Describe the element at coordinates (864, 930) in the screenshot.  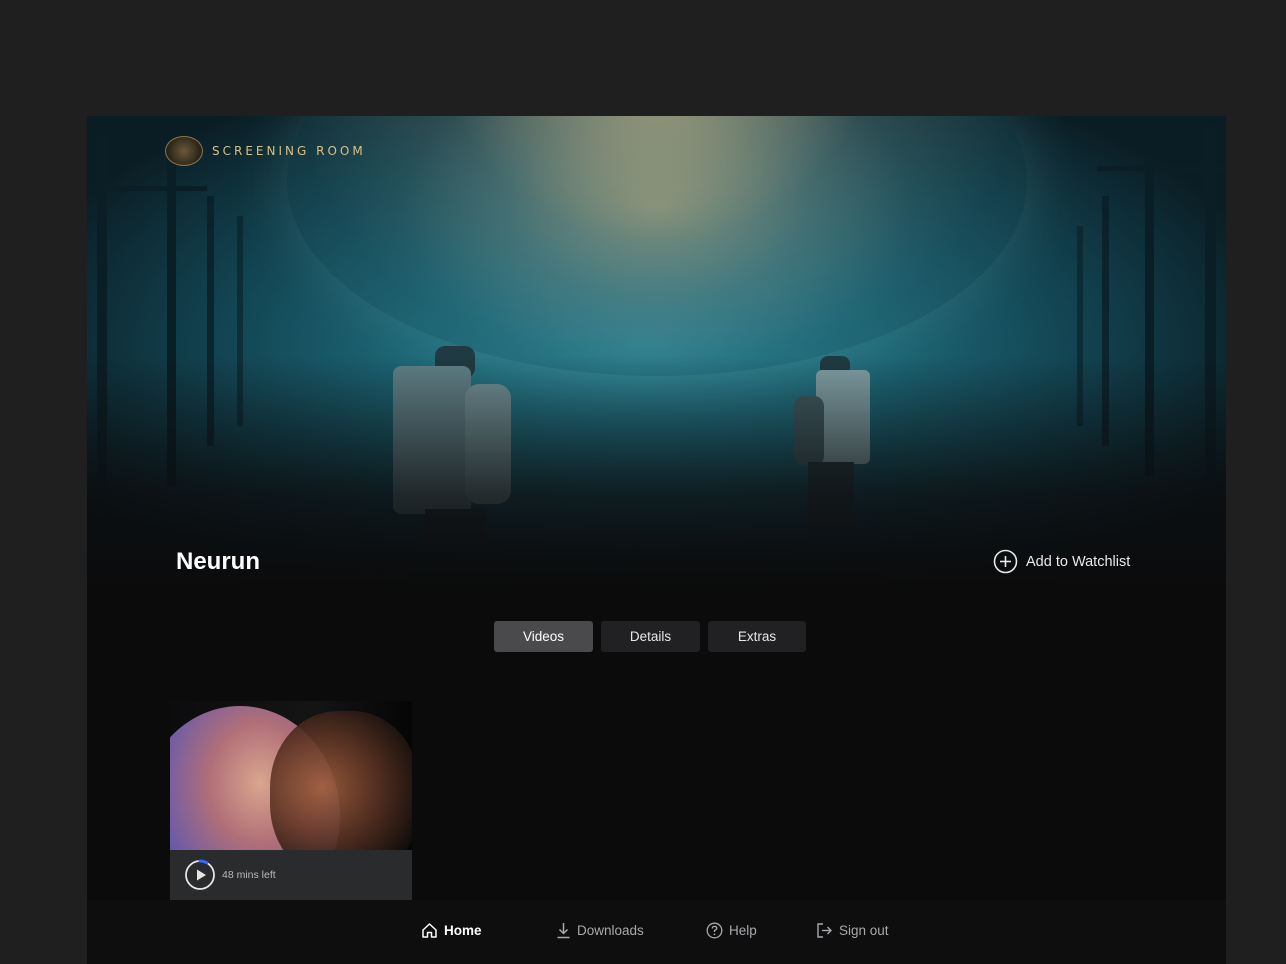
I see `nav-sign-out-label: Sign out` at that location.